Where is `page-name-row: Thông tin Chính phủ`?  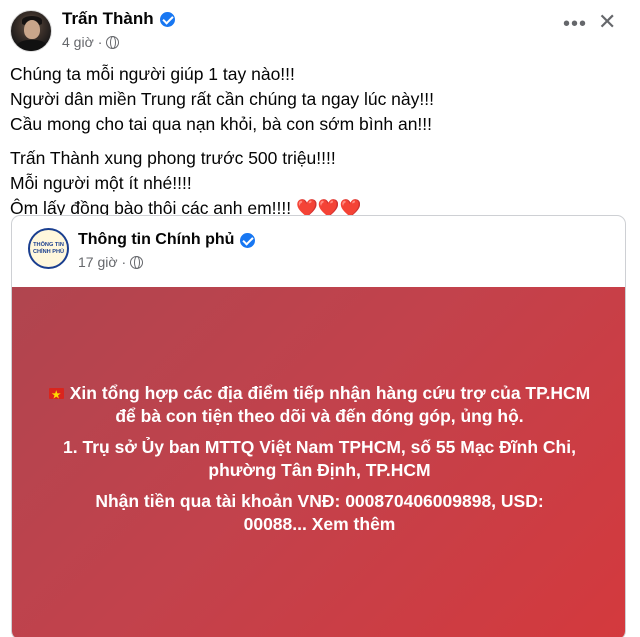
page-name-row: Thông tin Chính phủ is located at coordinates (167, 240).